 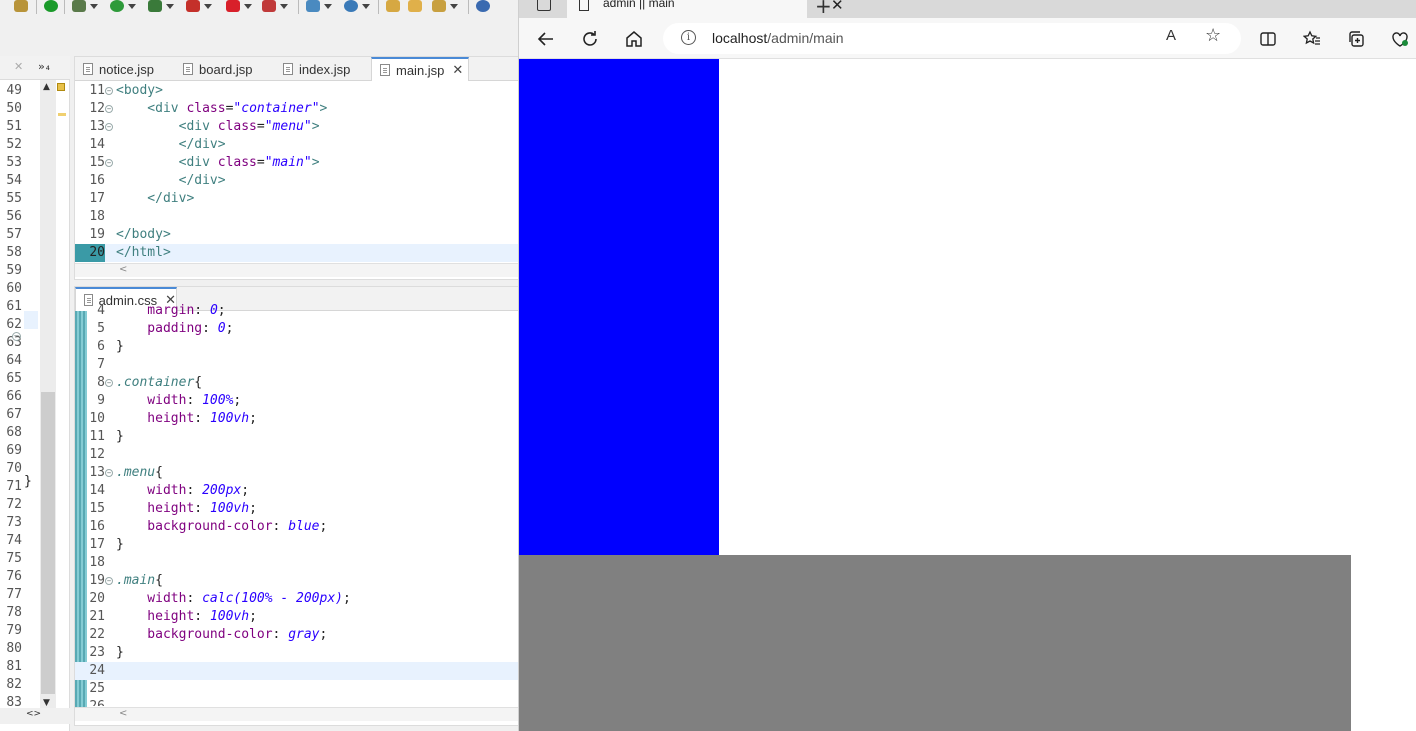 What do you see at coordinates (14, 270) in the screenshot?
I see `line-number: 59` at bounding box center [14, 270].